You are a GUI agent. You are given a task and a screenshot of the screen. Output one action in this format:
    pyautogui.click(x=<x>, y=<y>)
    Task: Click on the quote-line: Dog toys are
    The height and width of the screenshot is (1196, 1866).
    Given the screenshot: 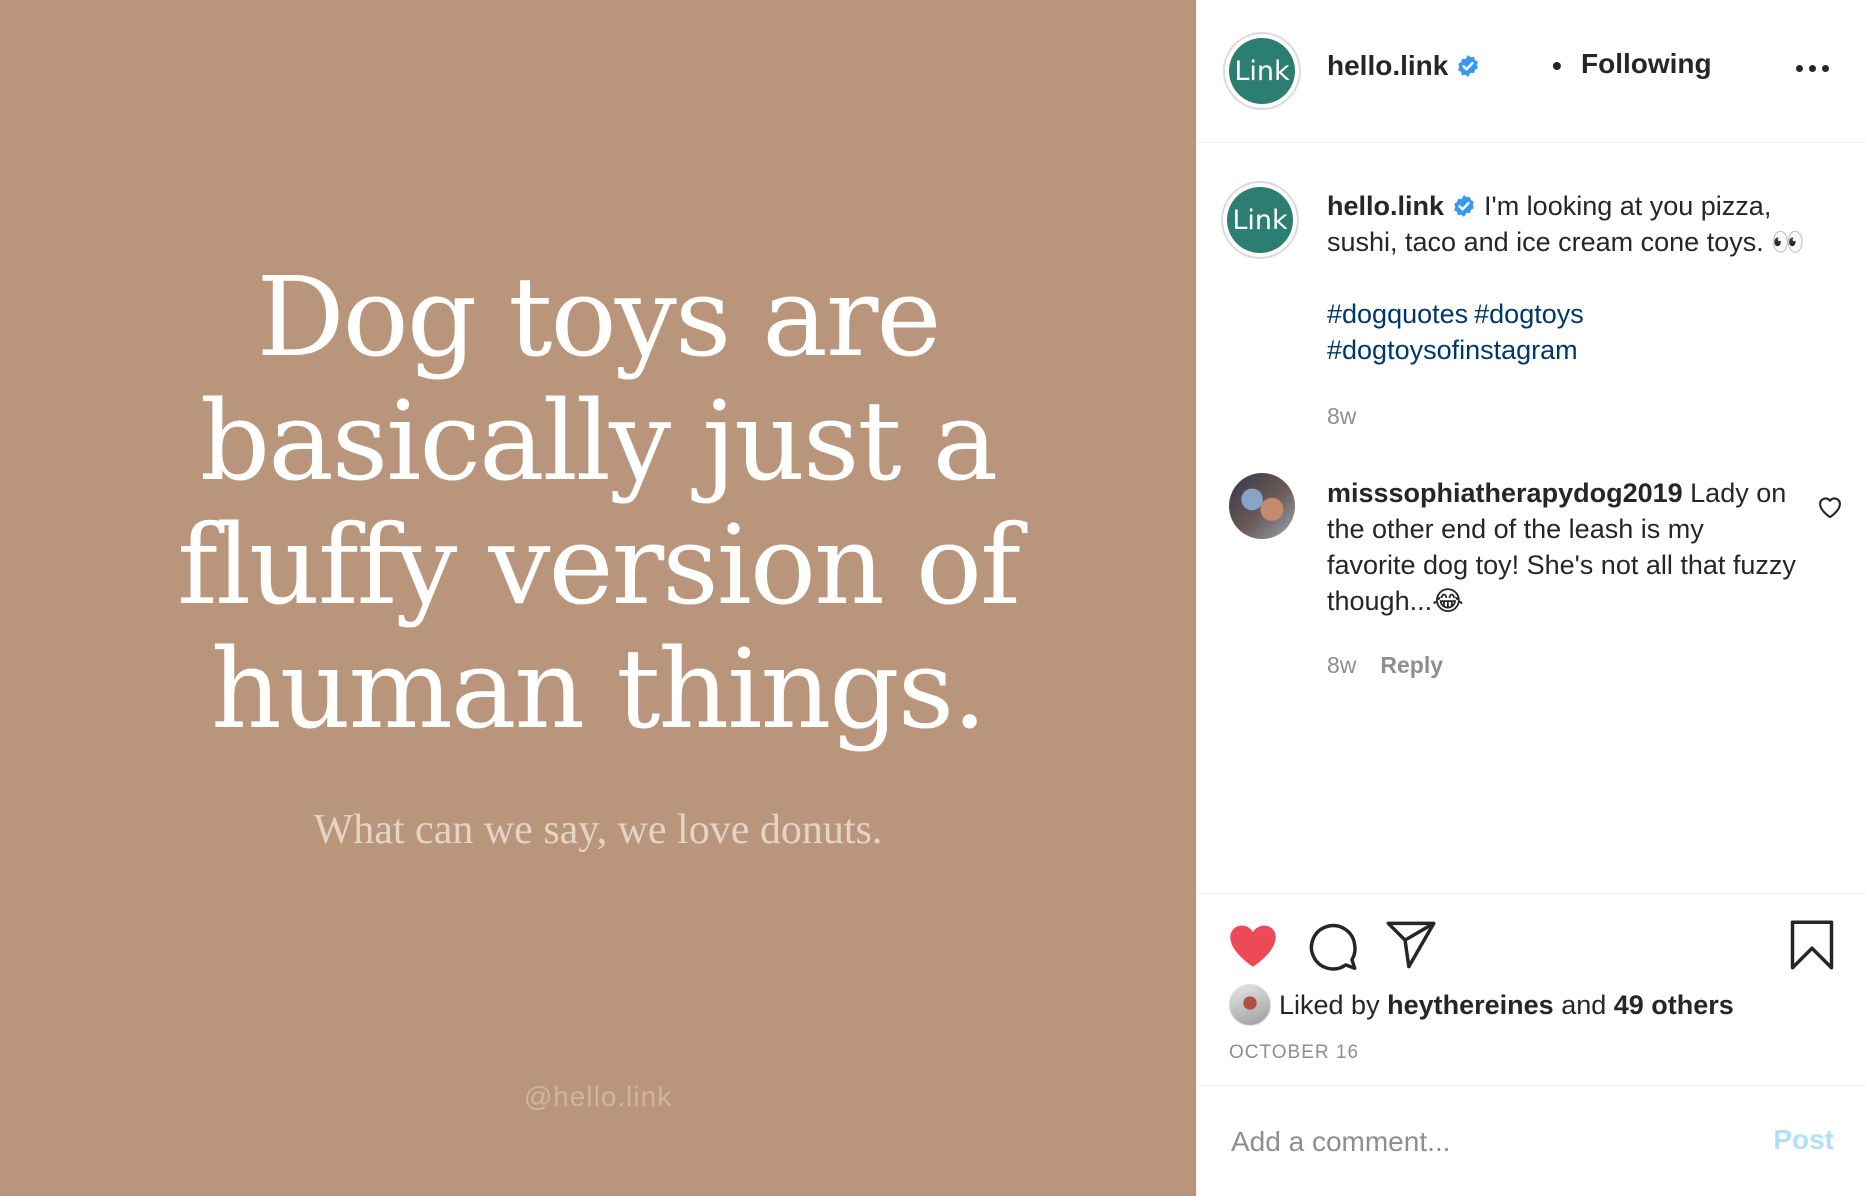 What is the action you would take?
    pyautogui.click(x=598, y=317)
    